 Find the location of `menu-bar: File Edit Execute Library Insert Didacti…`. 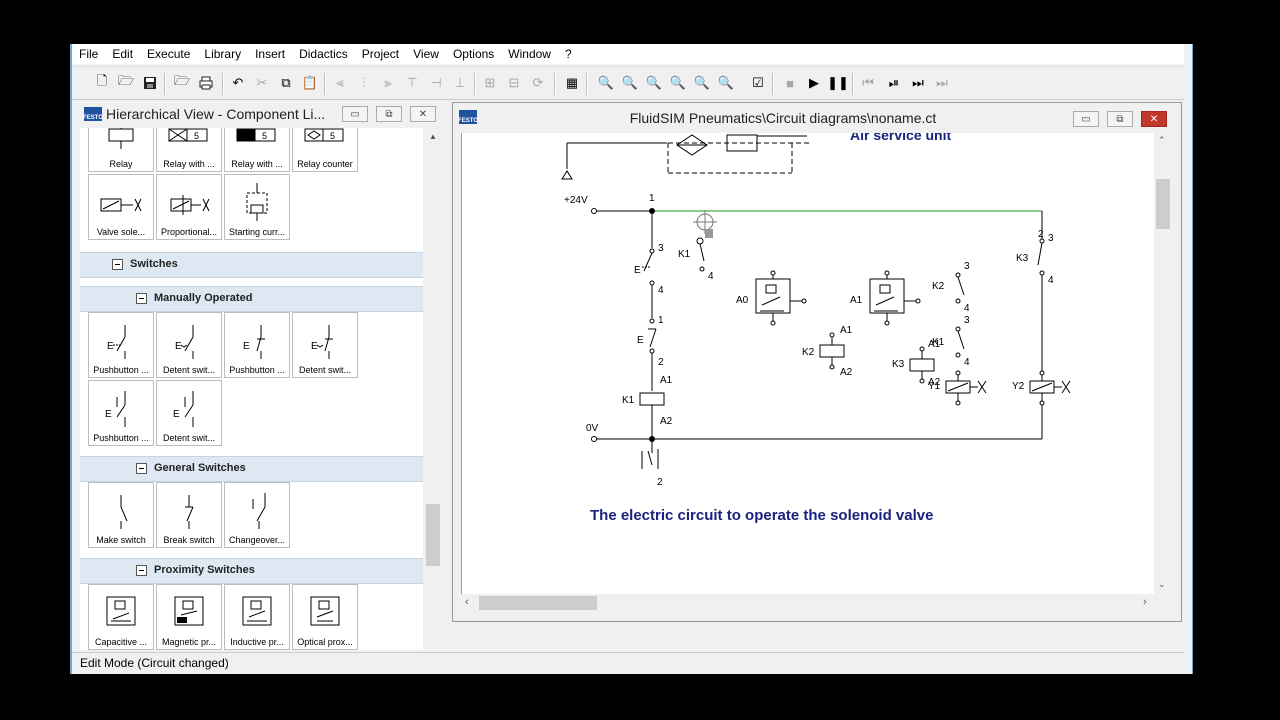

menu-bar: File Edit Execute Library Insert Didacti… is located at coordinates (628, 54).